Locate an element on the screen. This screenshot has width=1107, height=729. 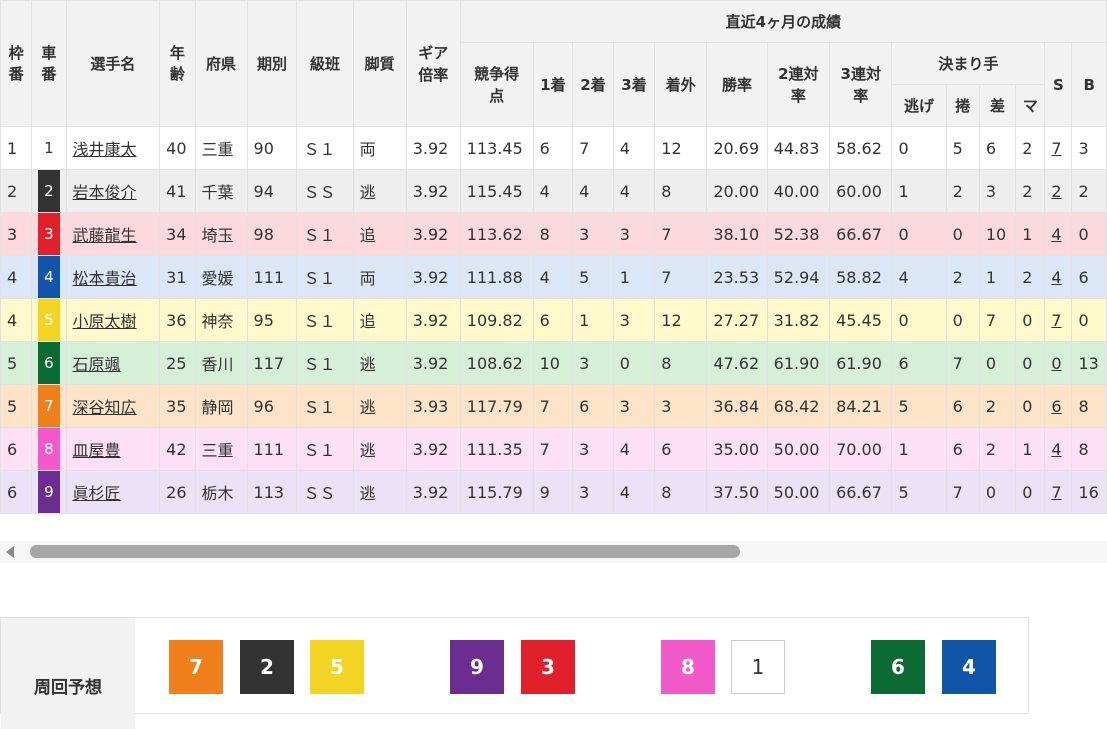
racer-name-cell: 小原太樹 is located at coordinates (113, 320).